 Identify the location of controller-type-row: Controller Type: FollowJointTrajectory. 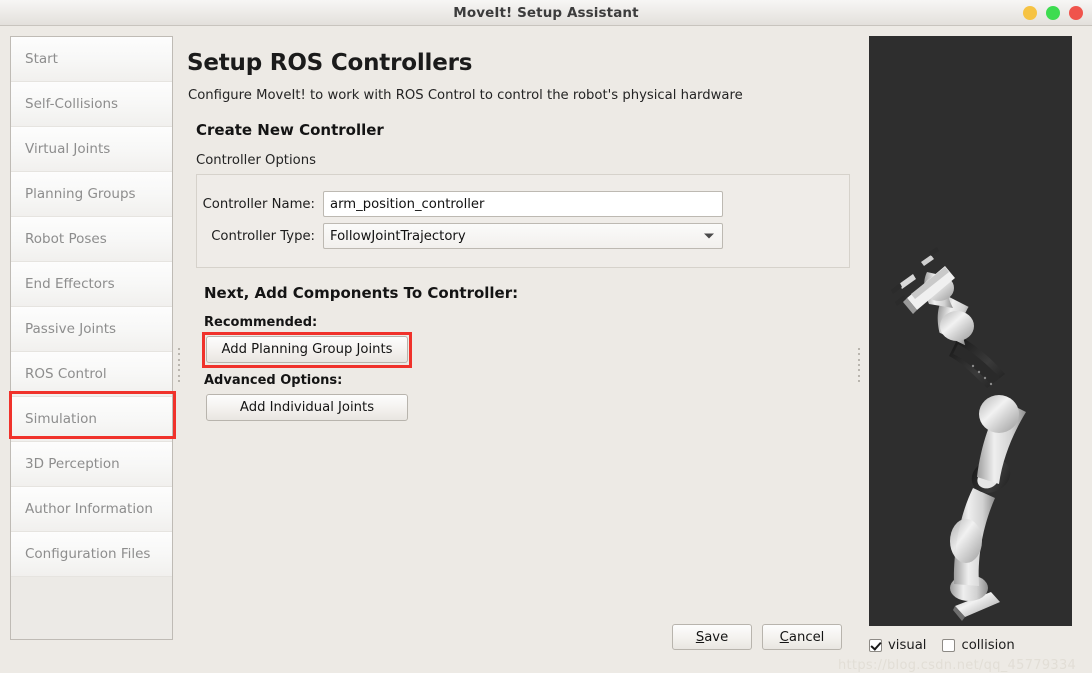
(523, 236).